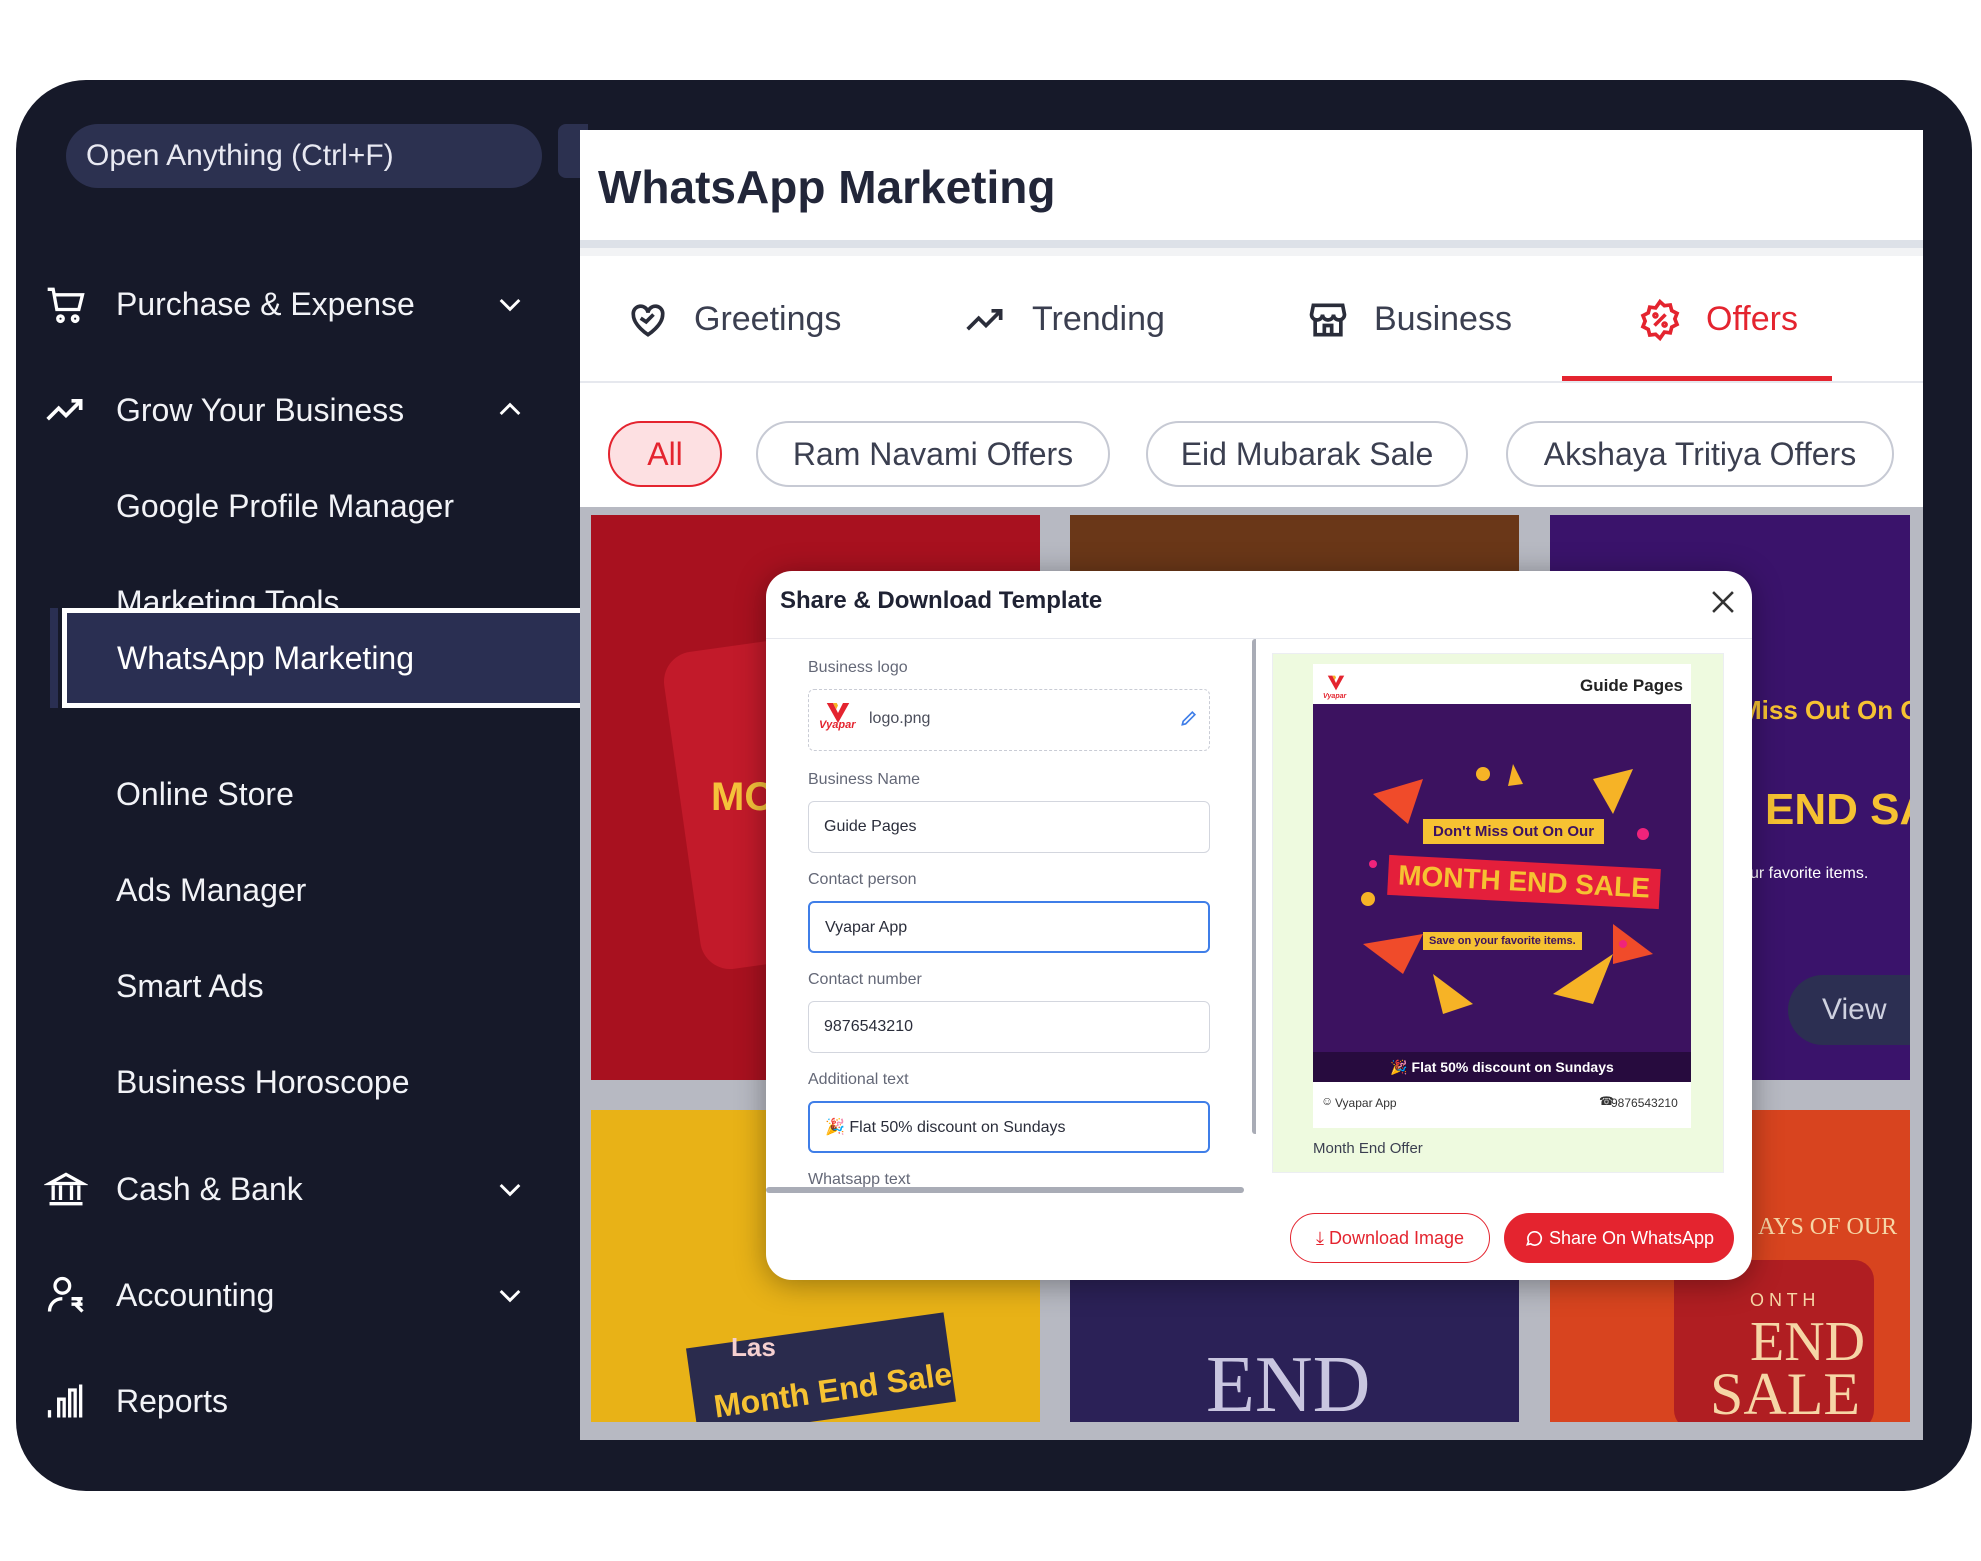 The height and width of the screenshot is (1561, 1981). I want to click on sidebar-item-cash-bank: Cash & Bank, so click(296, 1189).